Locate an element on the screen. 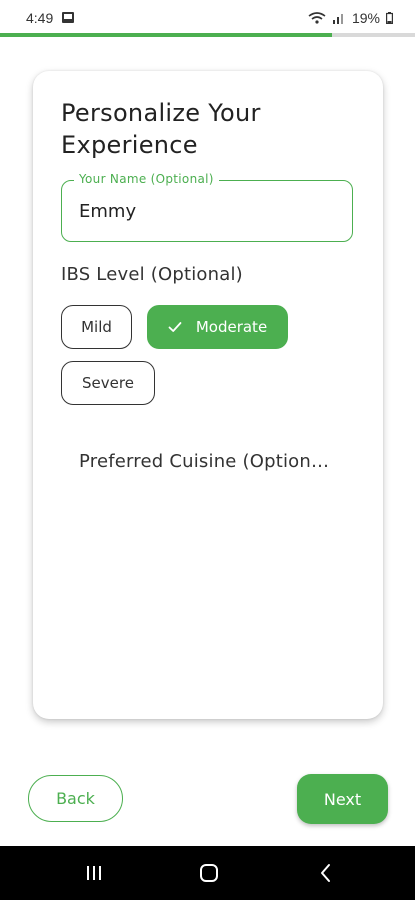  page-title: Personalize Your Experience is located at coordinates (161, 129).